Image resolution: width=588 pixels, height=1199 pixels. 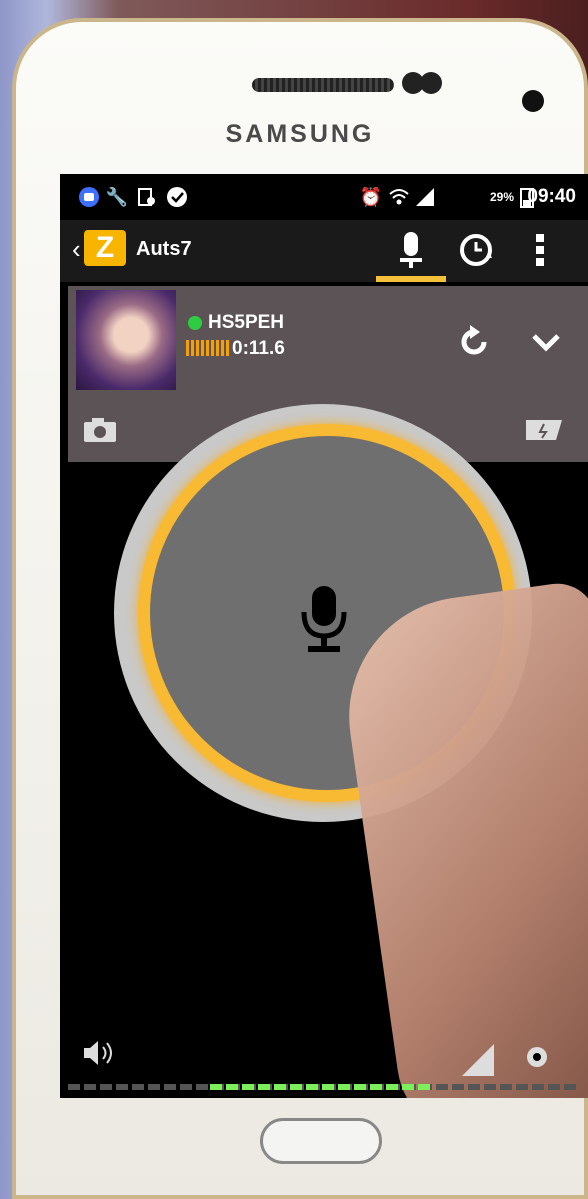 I want to click on alarm-icon: ⏰, so click(x=371, y=196).